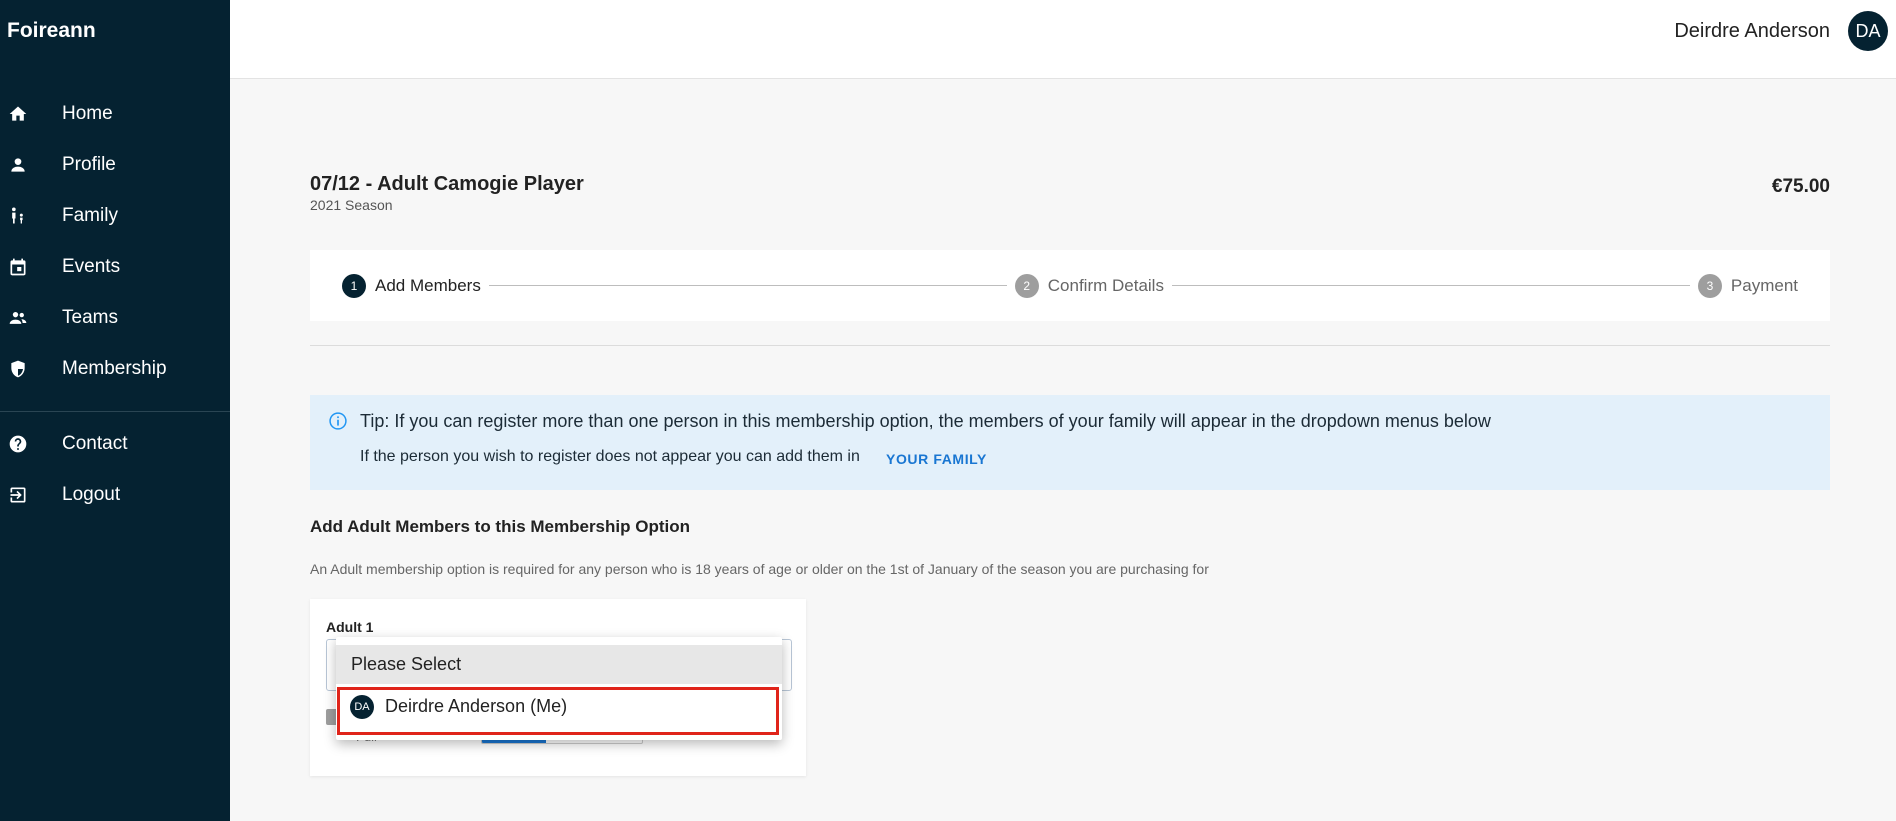  I want to click on person-icon, so click(18, 165).